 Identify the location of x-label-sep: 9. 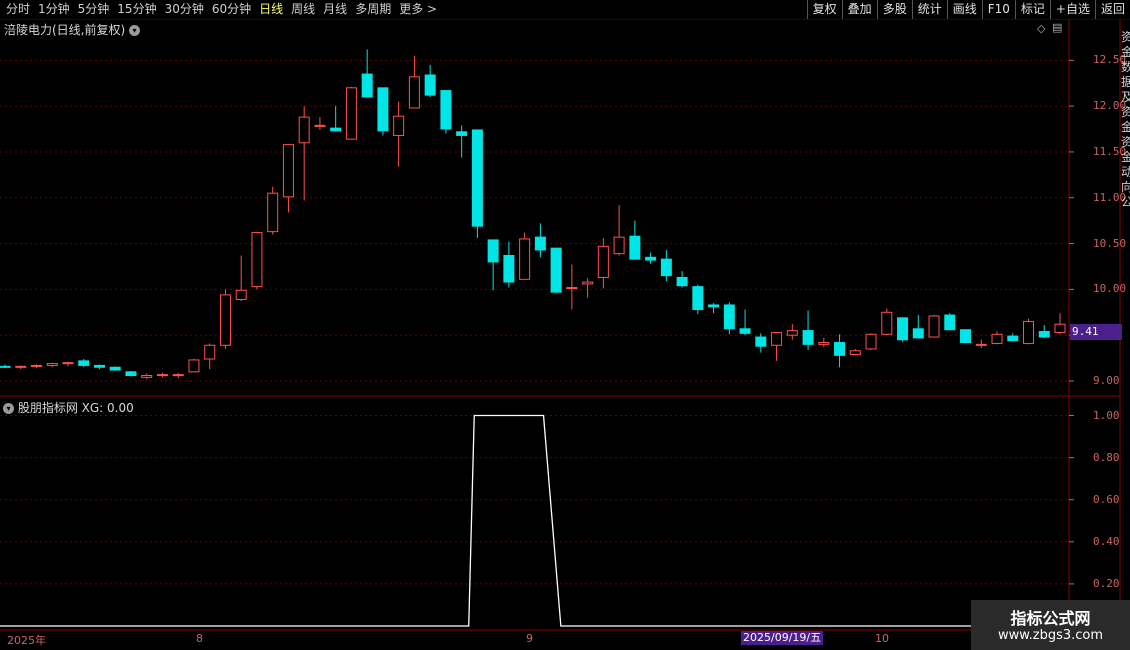
(529, 638).